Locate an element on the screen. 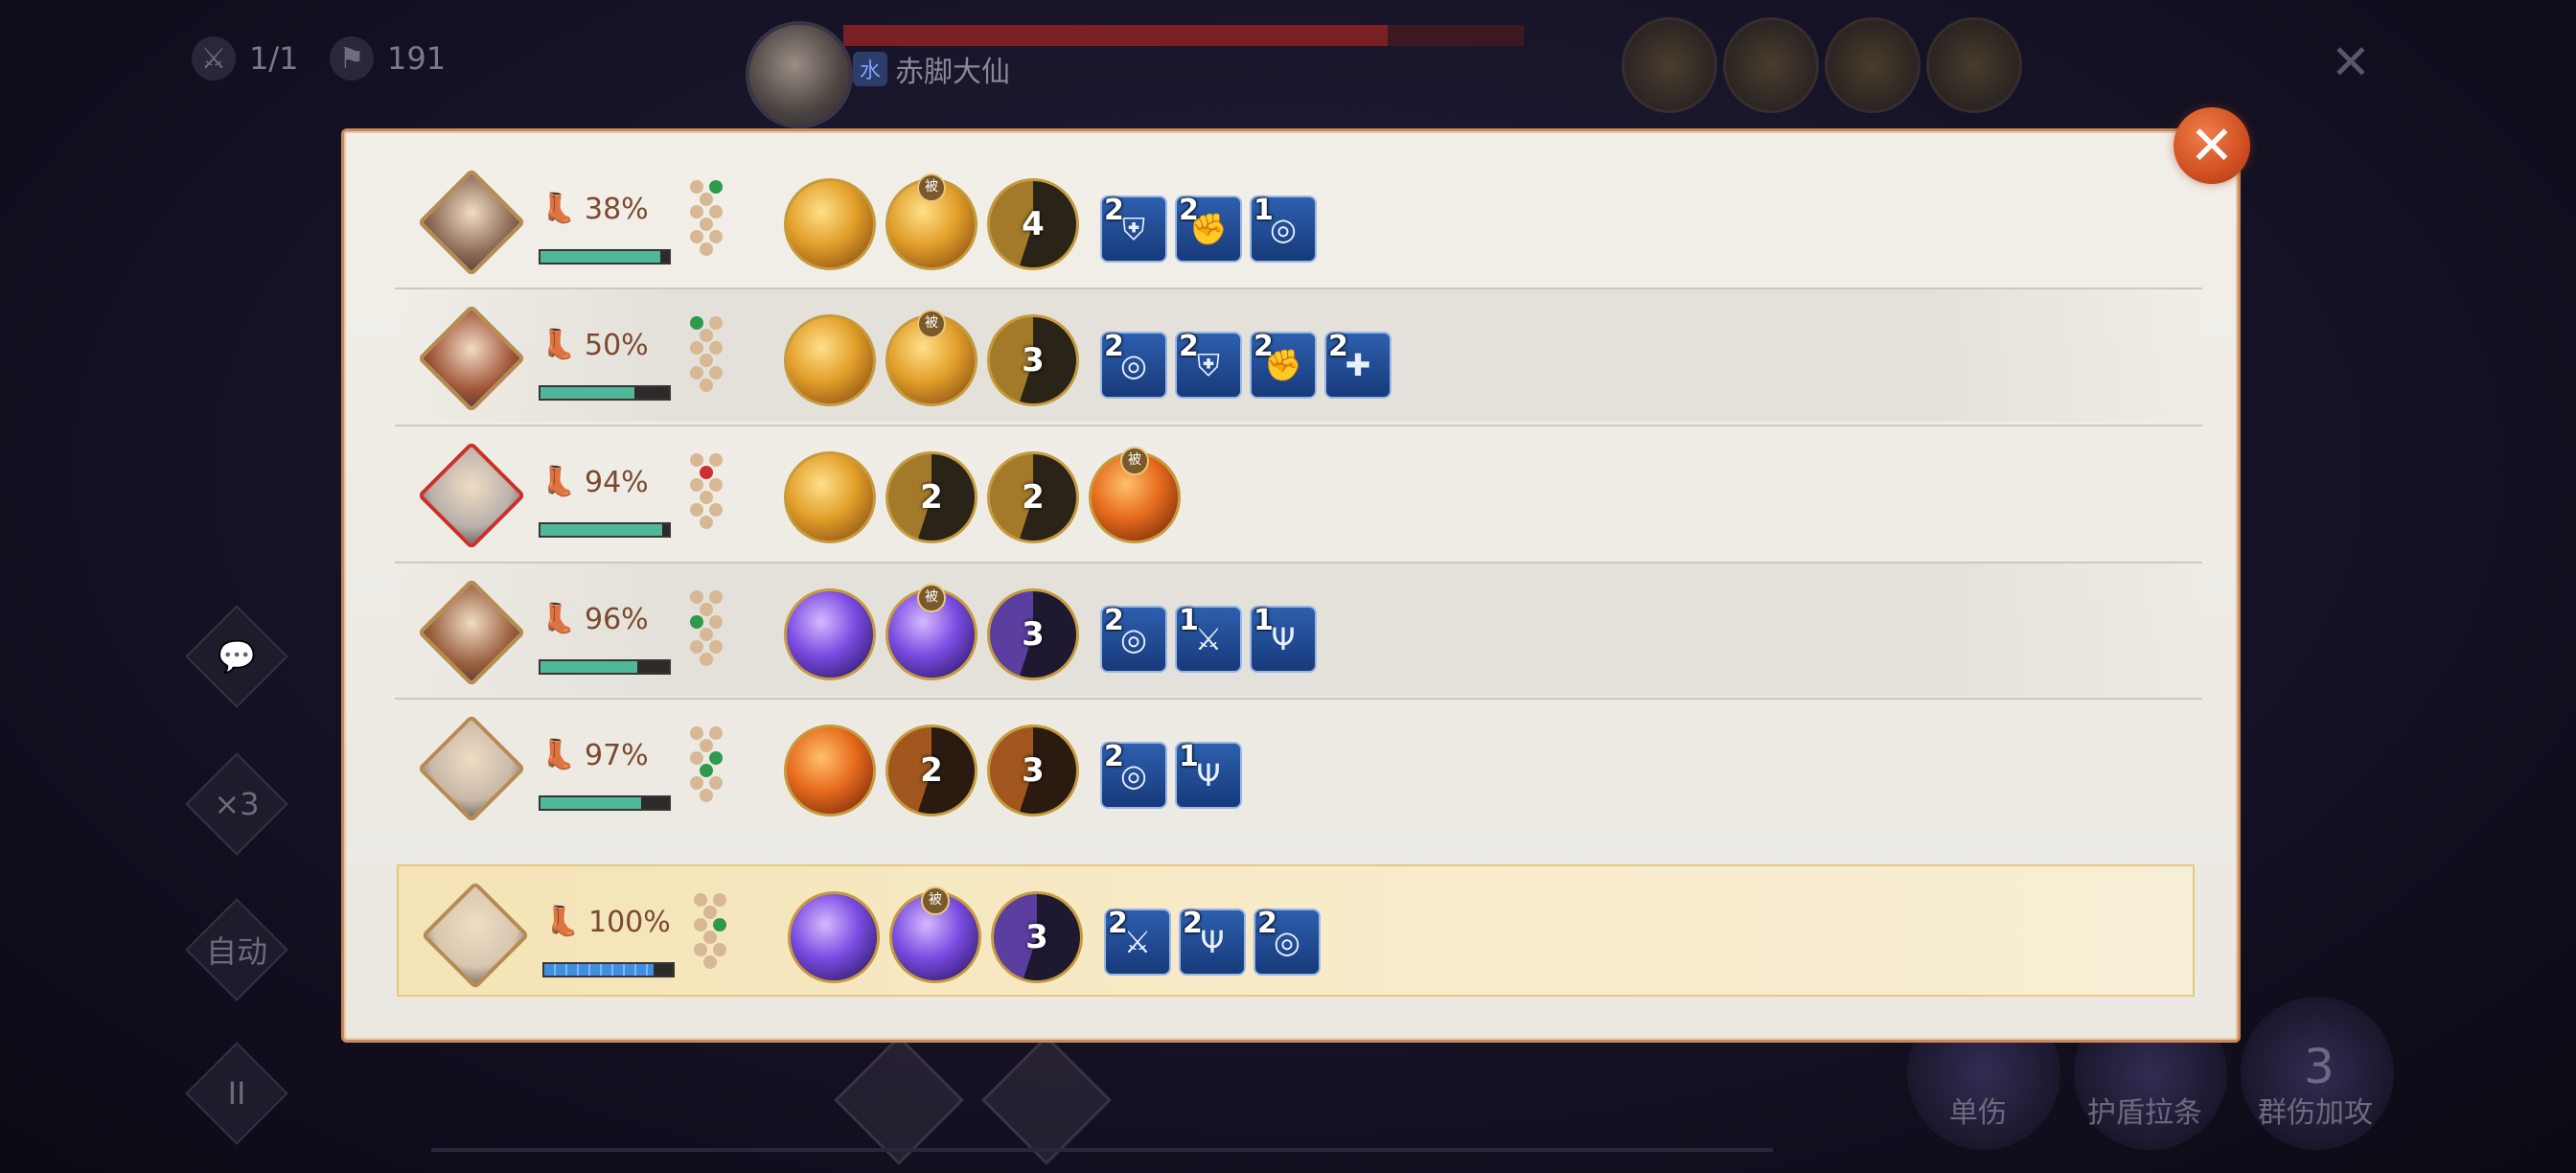  shield-icon: ⛨ is located at coordinates (1133, 228).